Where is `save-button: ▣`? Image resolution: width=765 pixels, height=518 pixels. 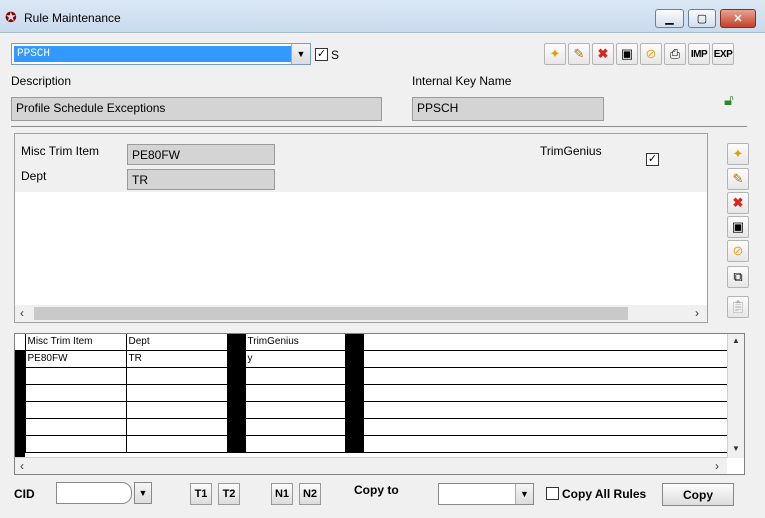
save-button: ▣ is located at coordinates (627, 54).